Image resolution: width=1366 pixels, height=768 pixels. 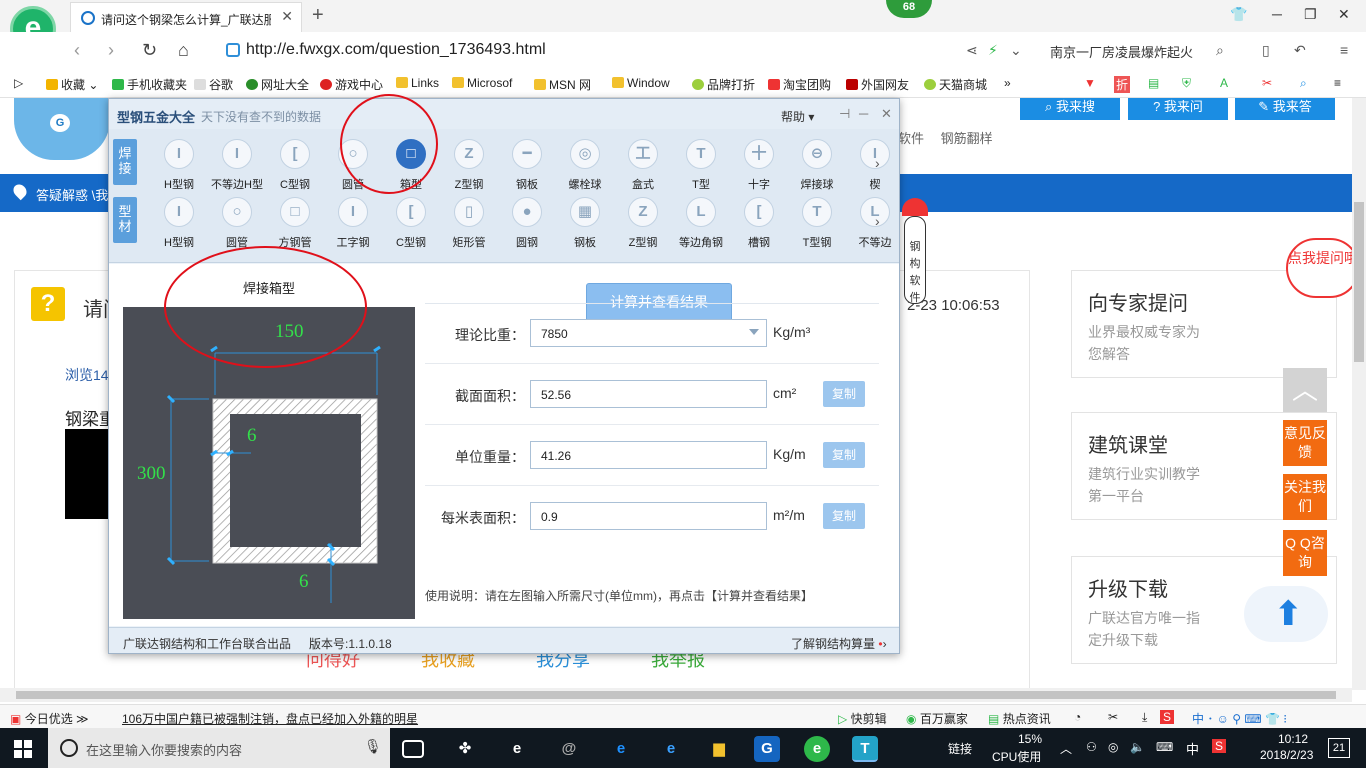 What do you see at coordinates (1113, 747) in the screenshot?
I see `network-icon: ◎` at bounding box center [1113, 747].